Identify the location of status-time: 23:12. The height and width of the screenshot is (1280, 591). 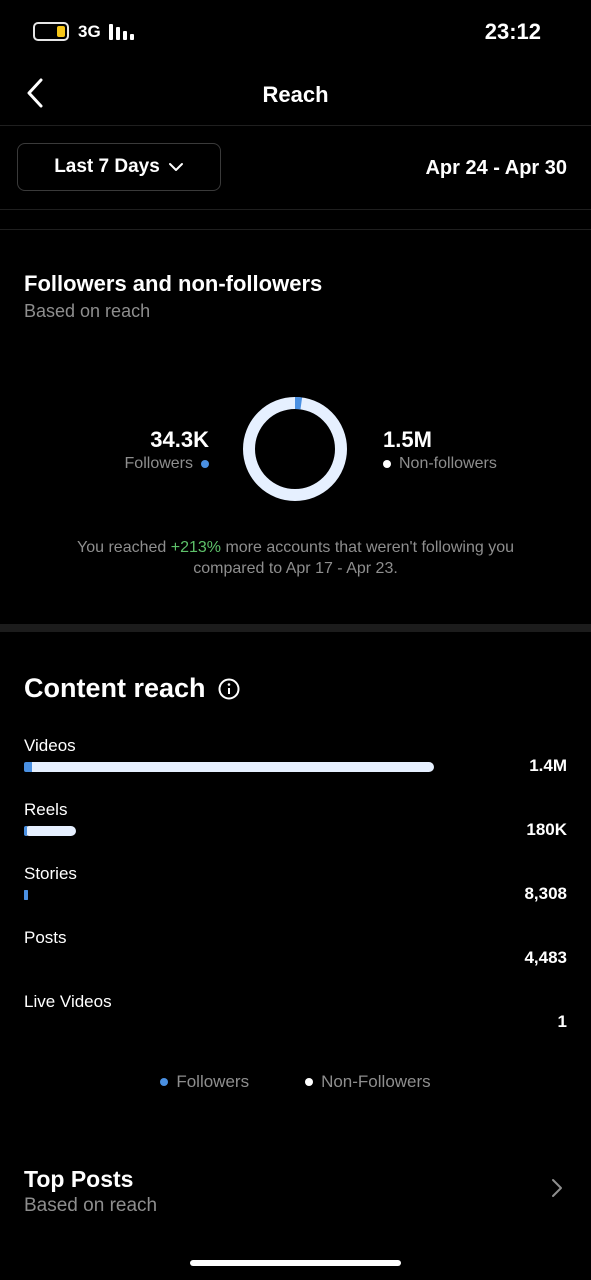
(512, 31).